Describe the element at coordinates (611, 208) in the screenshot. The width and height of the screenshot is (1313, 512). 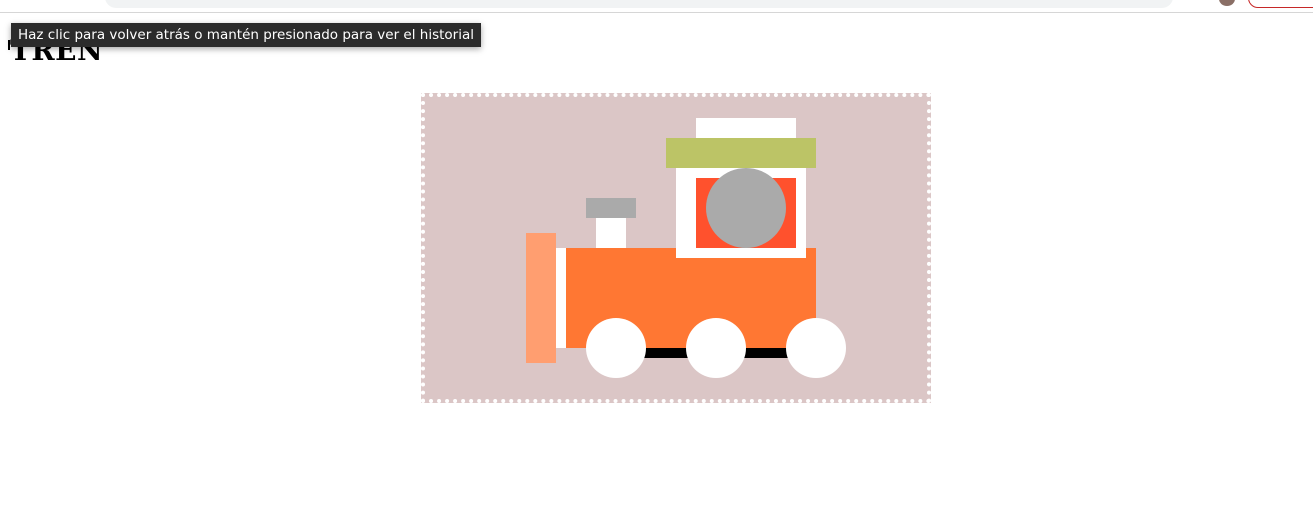
I see `chimney-cap` at that location.